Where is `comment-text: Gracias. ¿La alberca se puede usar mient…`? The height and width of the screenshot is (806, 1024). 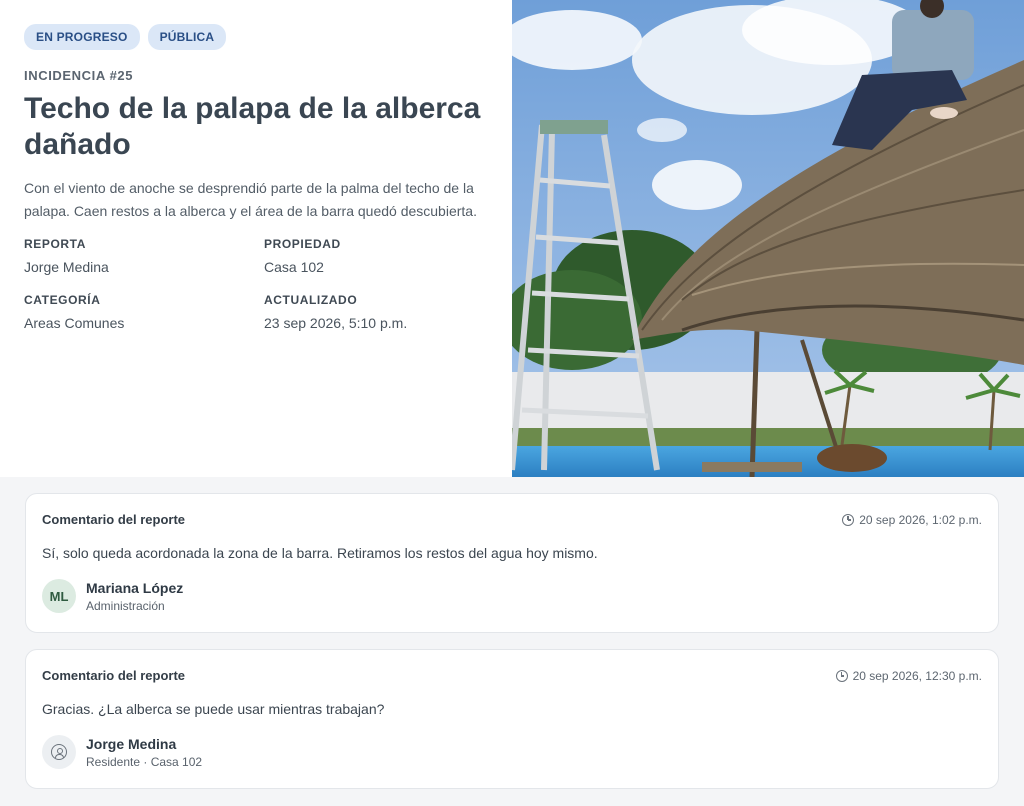
comment-text: Gracias. ¿La alberca se puede usar mient… is located at coordinates (213, 709).